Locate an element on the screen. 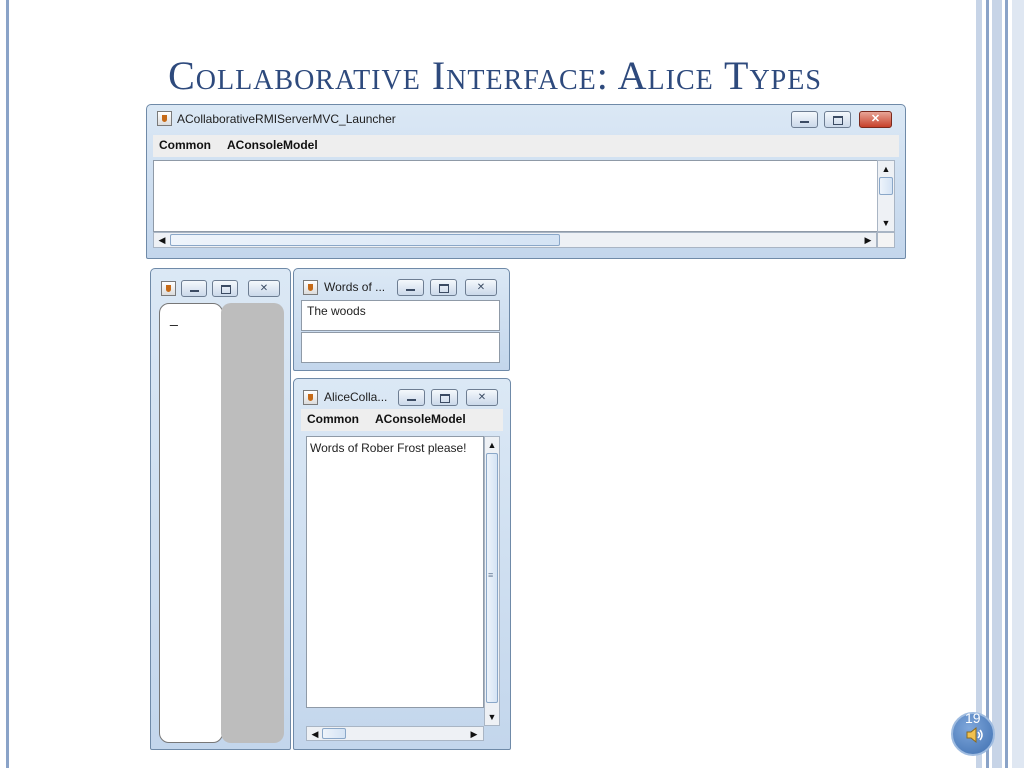  small-window-text-panel: _ is located at coordinates (191, 523).